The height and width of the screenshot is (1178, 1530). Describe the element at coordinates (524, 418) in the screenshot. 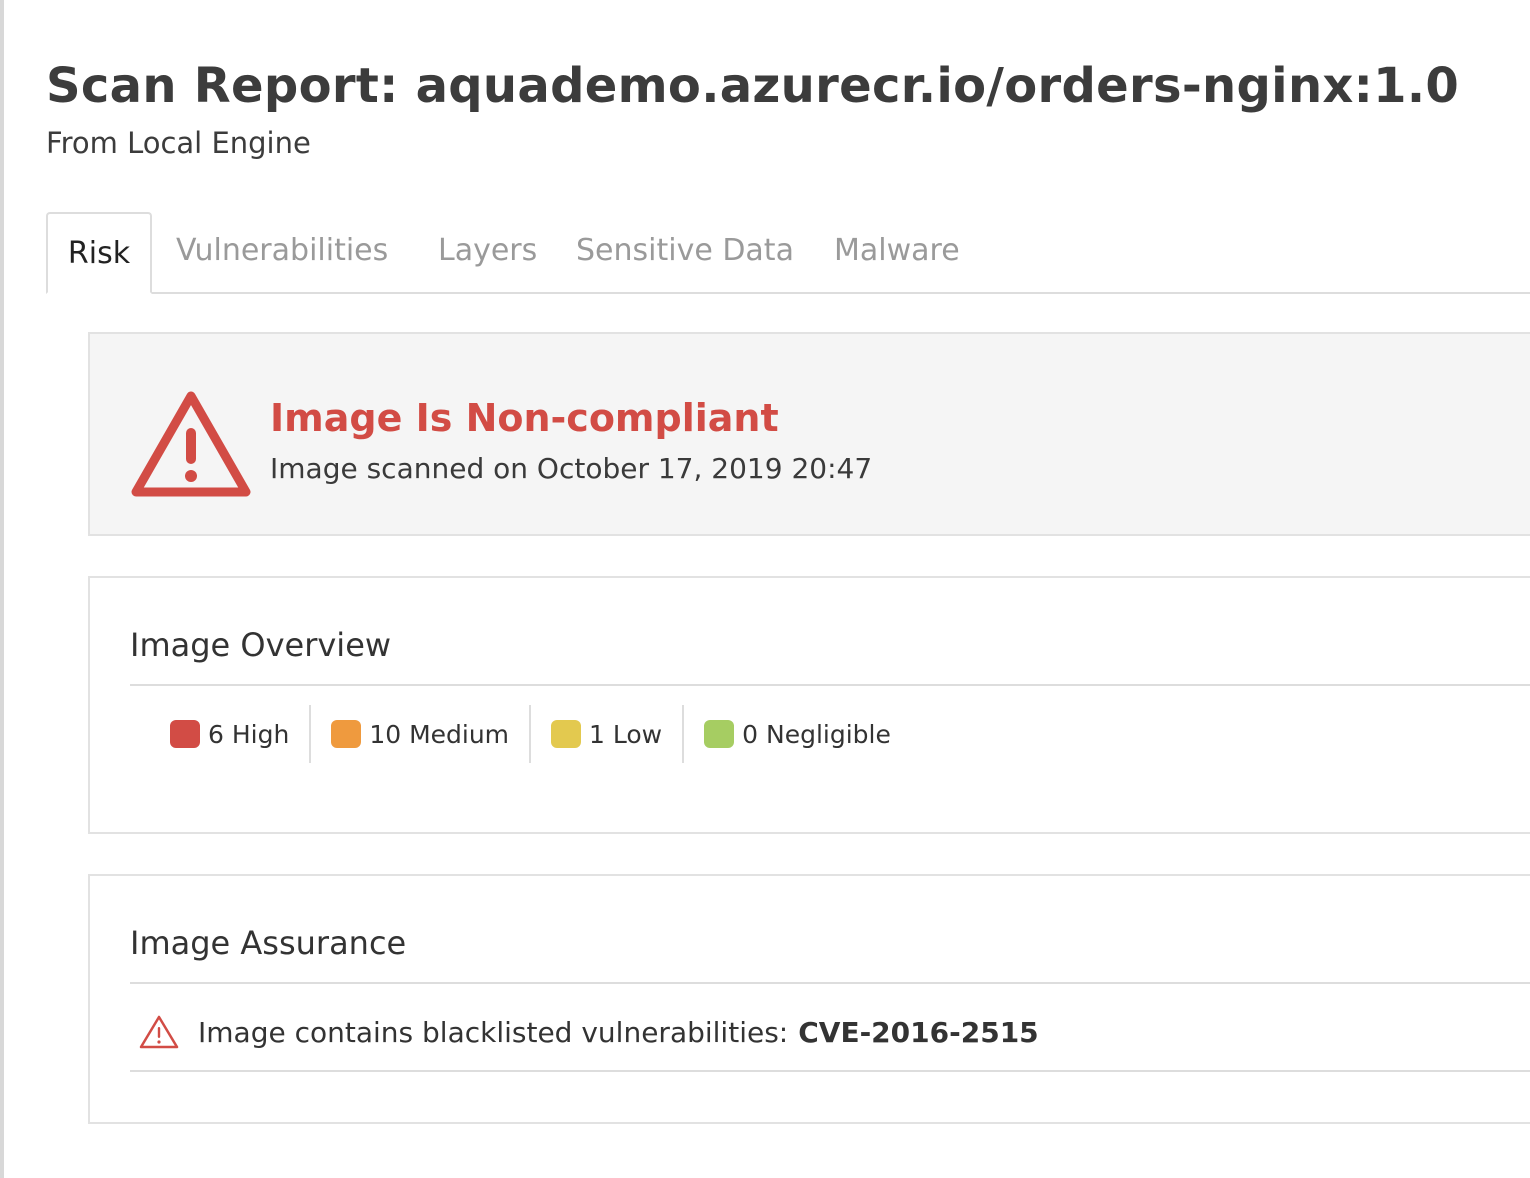

I see `compliance-status: Image Is Non-compliant` at that location.